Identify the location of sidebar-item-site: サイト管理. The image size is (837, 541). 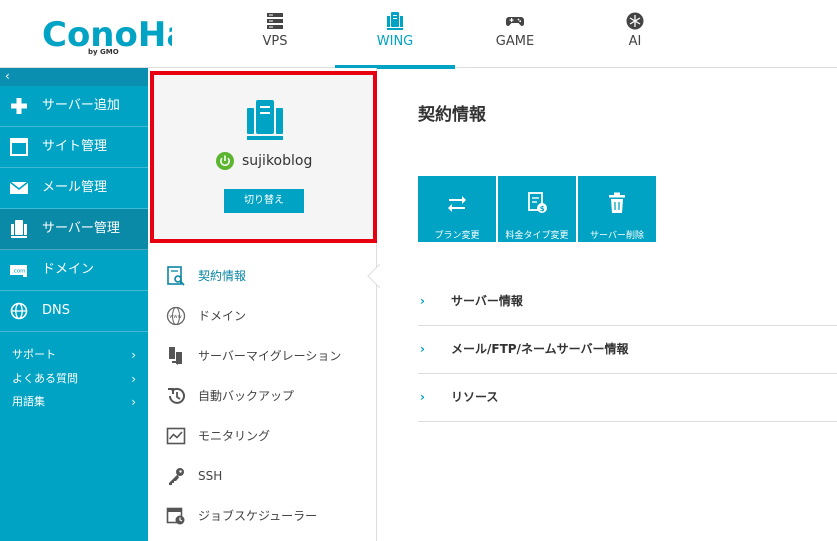
(74, 147).